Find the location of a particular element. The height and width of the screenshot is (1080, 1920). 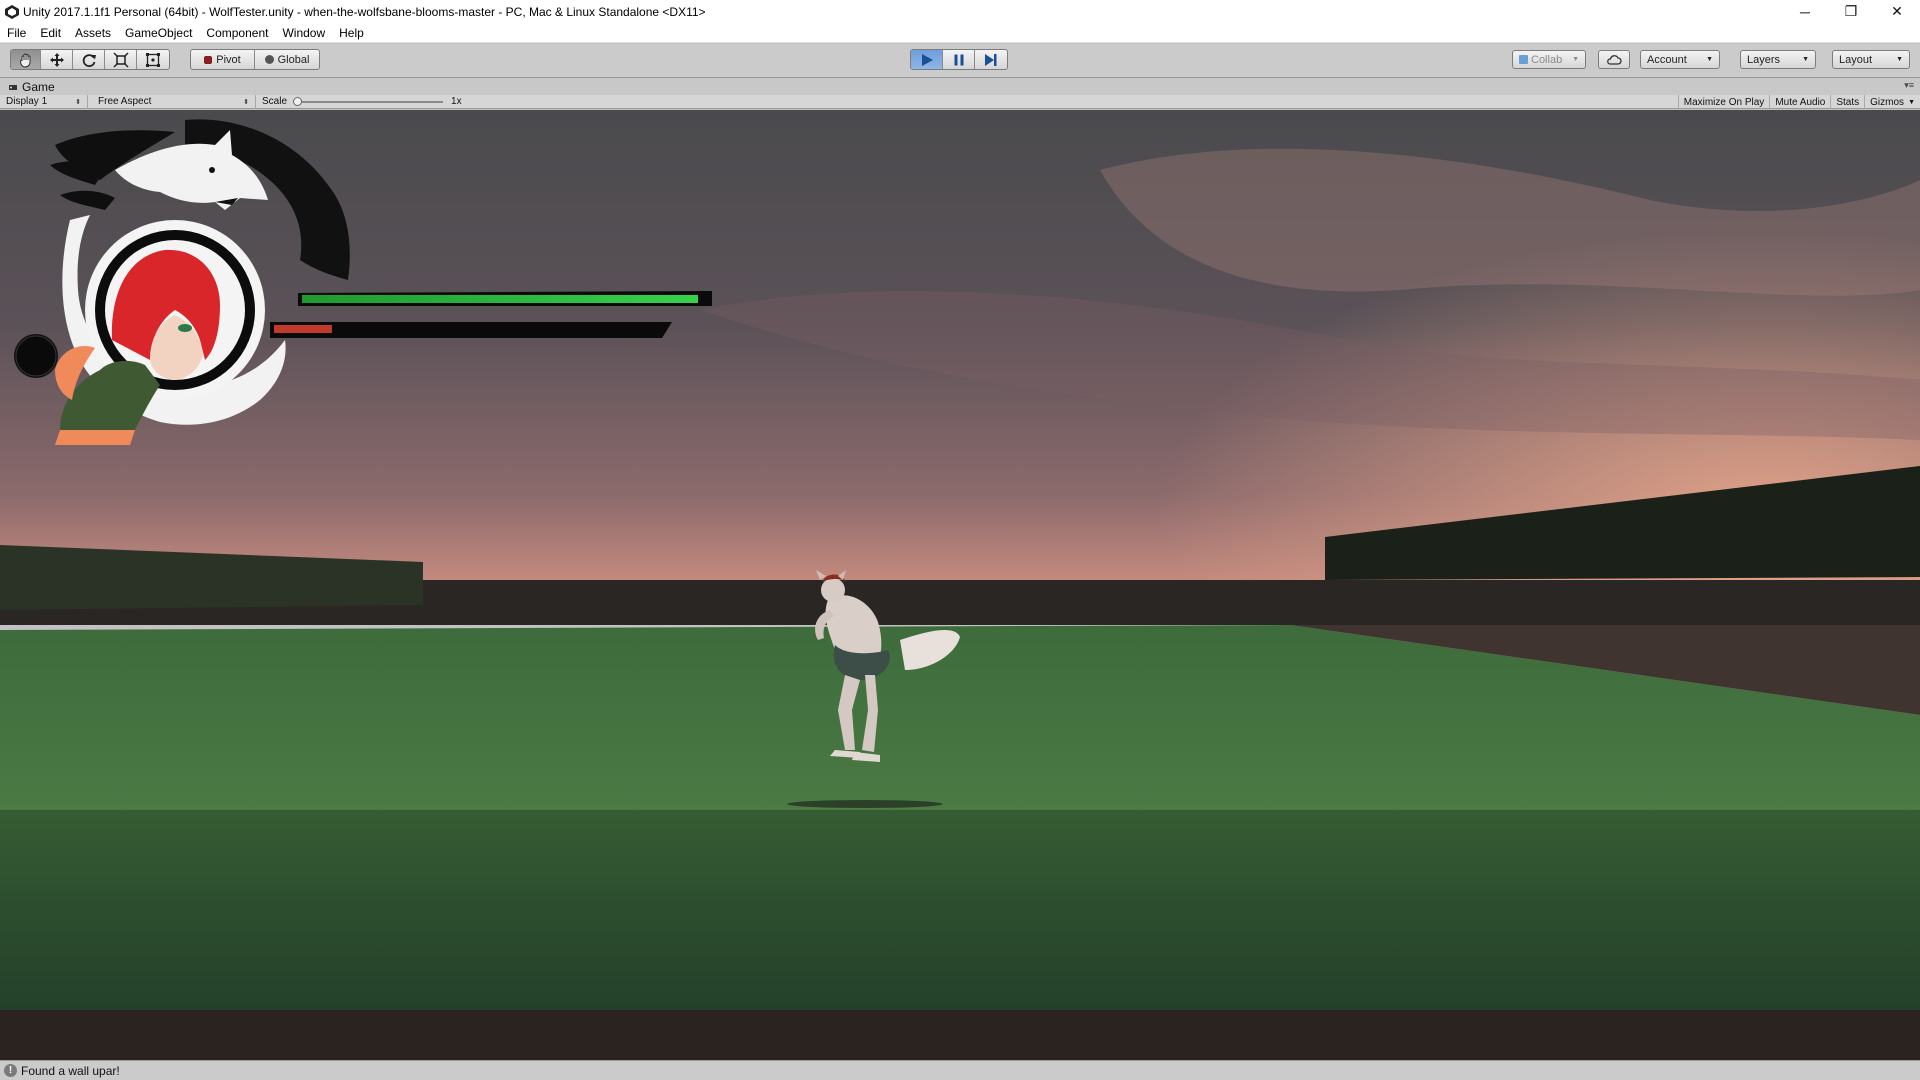

mute-audio-toggle: Mute Audio is located at coordinates (1799, 102).